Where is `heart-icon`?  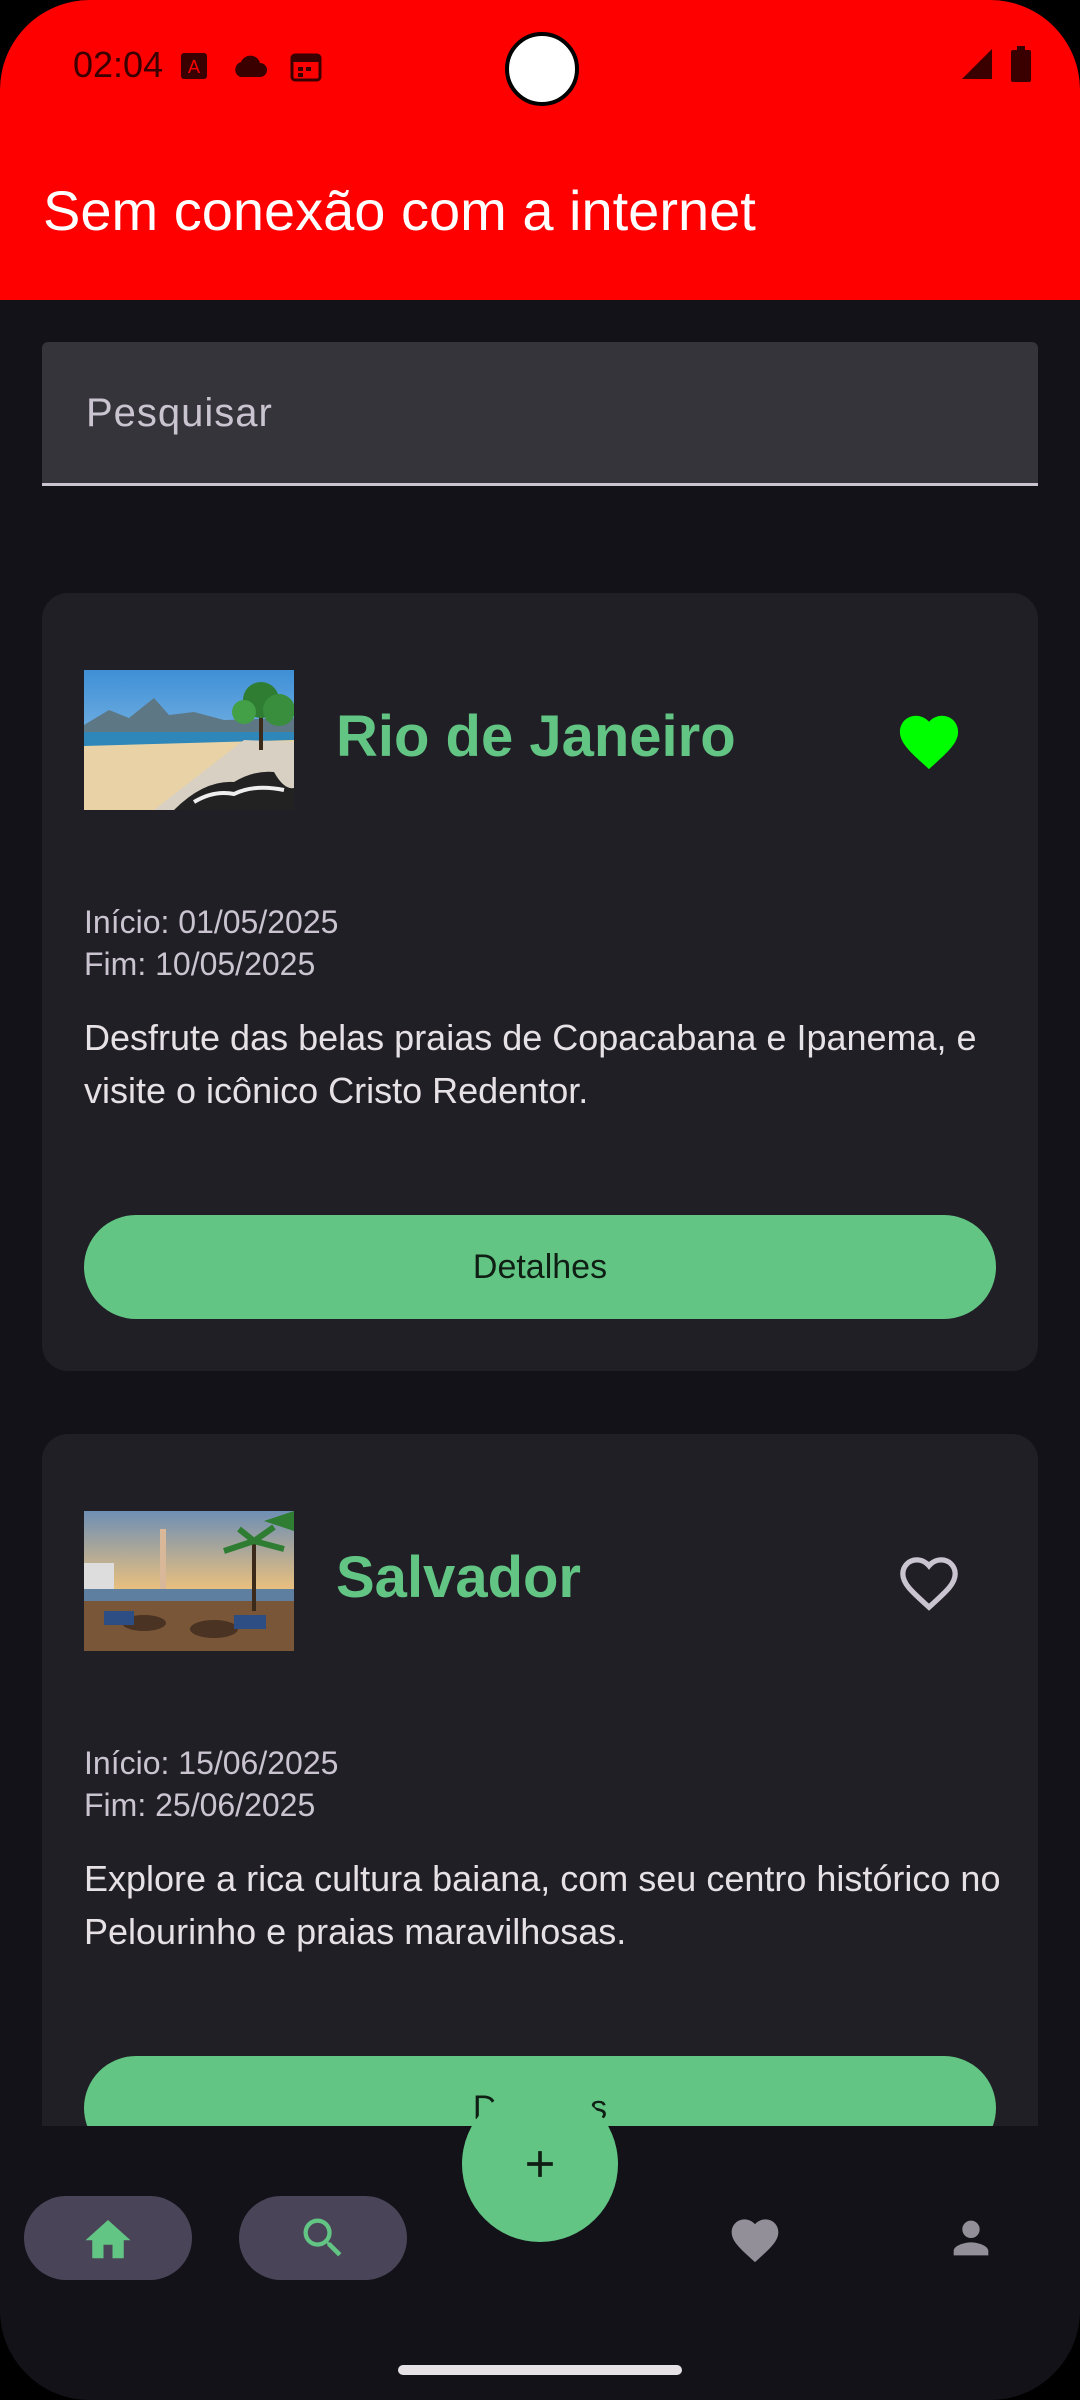
heart-icon is located at coordinates (755, 2241).